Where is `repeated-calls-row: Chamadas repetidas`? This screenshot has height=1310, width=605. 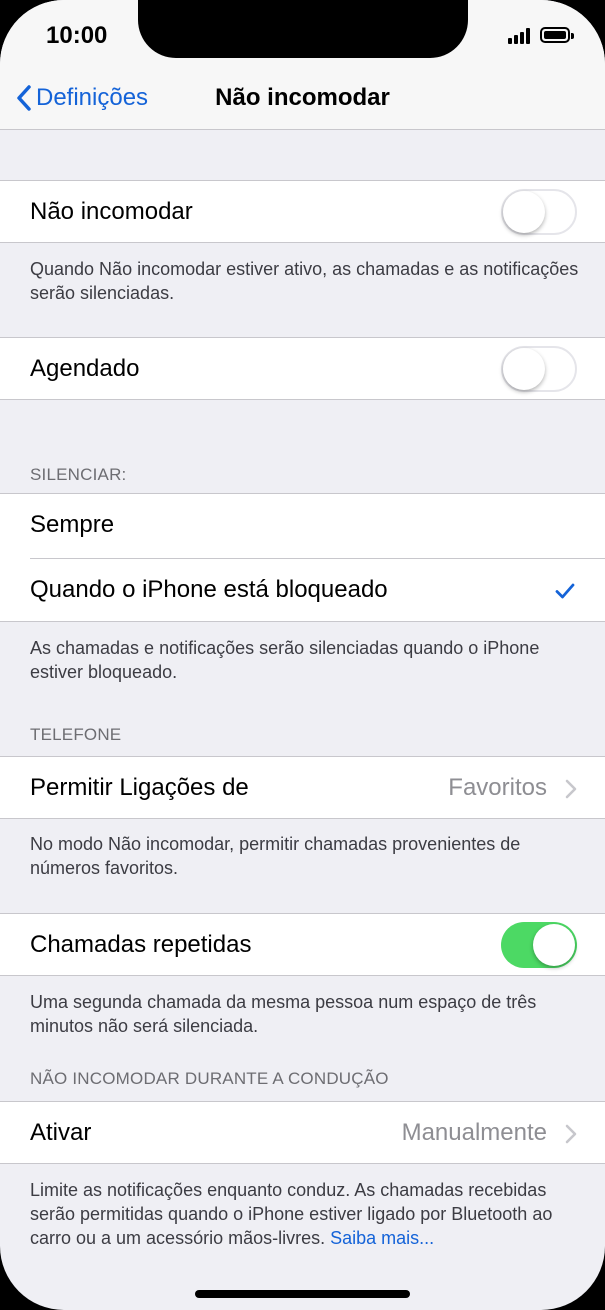
repeated-calls-row: Chamadas repetidas is located at coordinates (302, 944).